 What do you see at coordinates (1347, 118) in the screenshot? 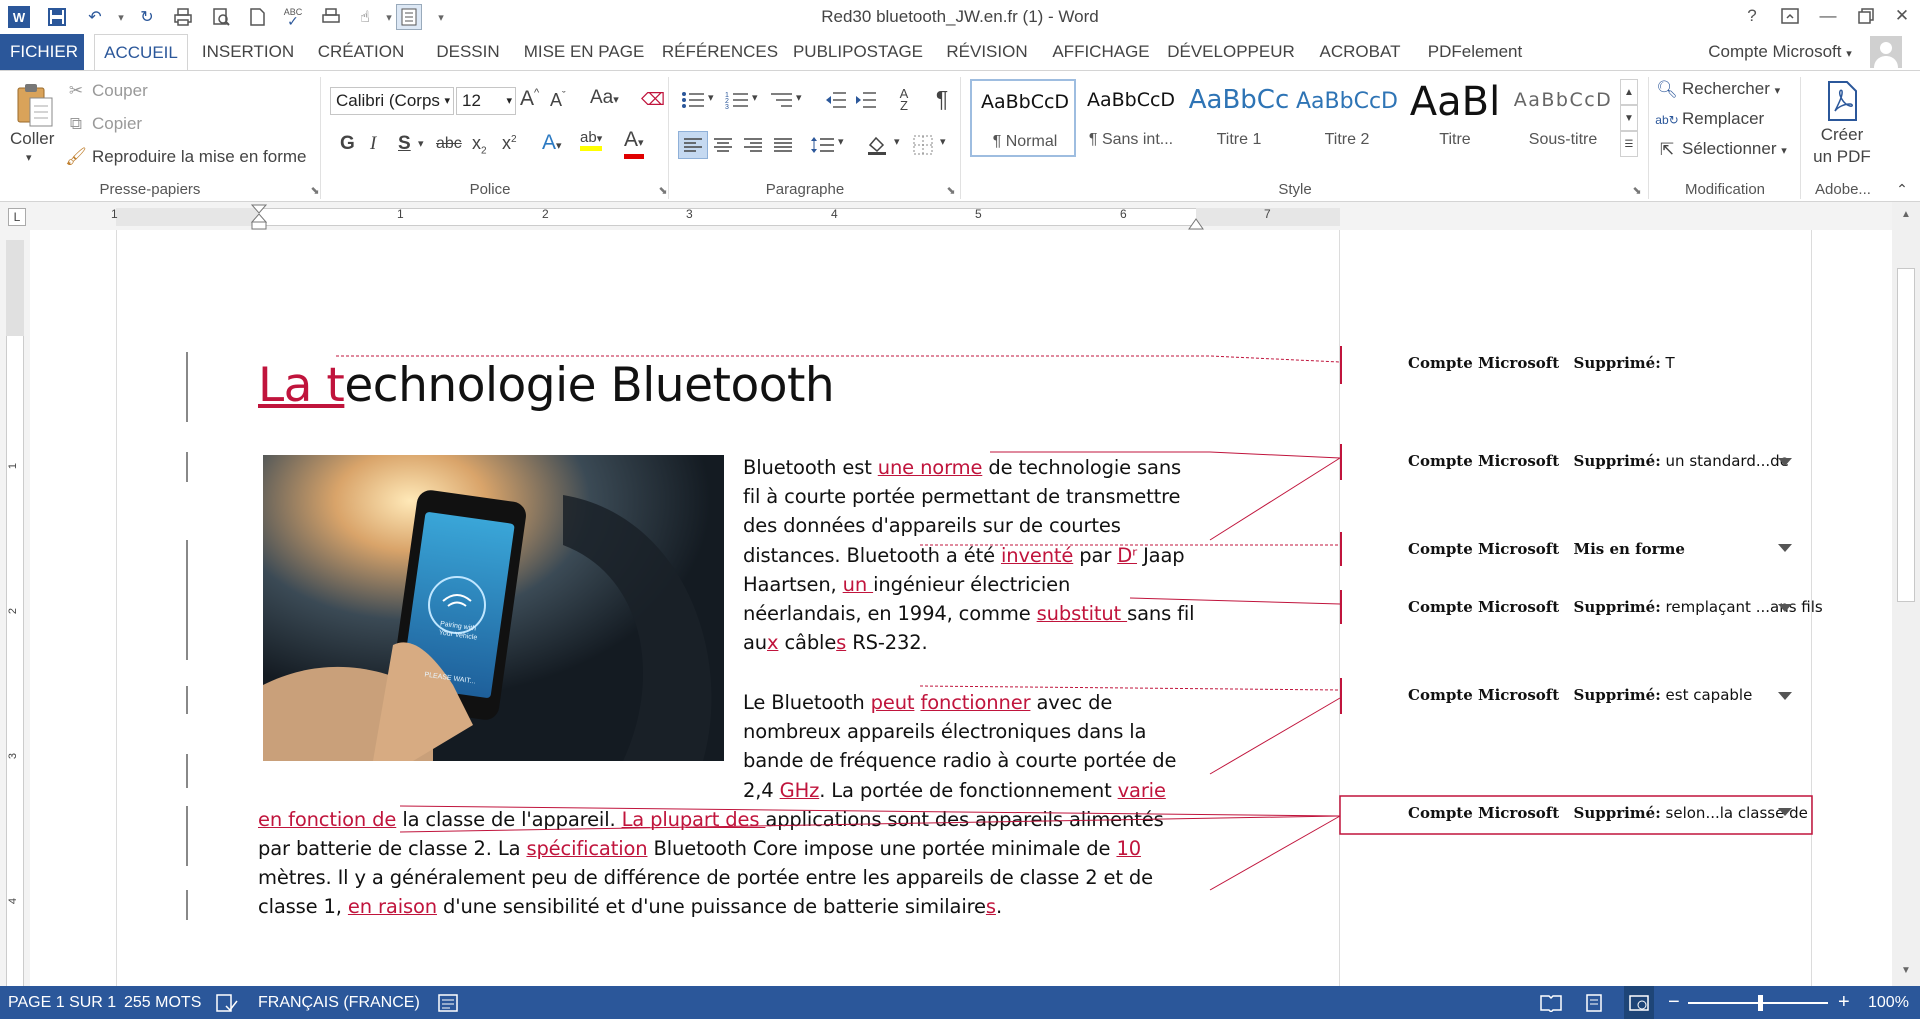
I see `style-titre-2: AaBbCcD Titre 2` at bounding box center [1347, 118].